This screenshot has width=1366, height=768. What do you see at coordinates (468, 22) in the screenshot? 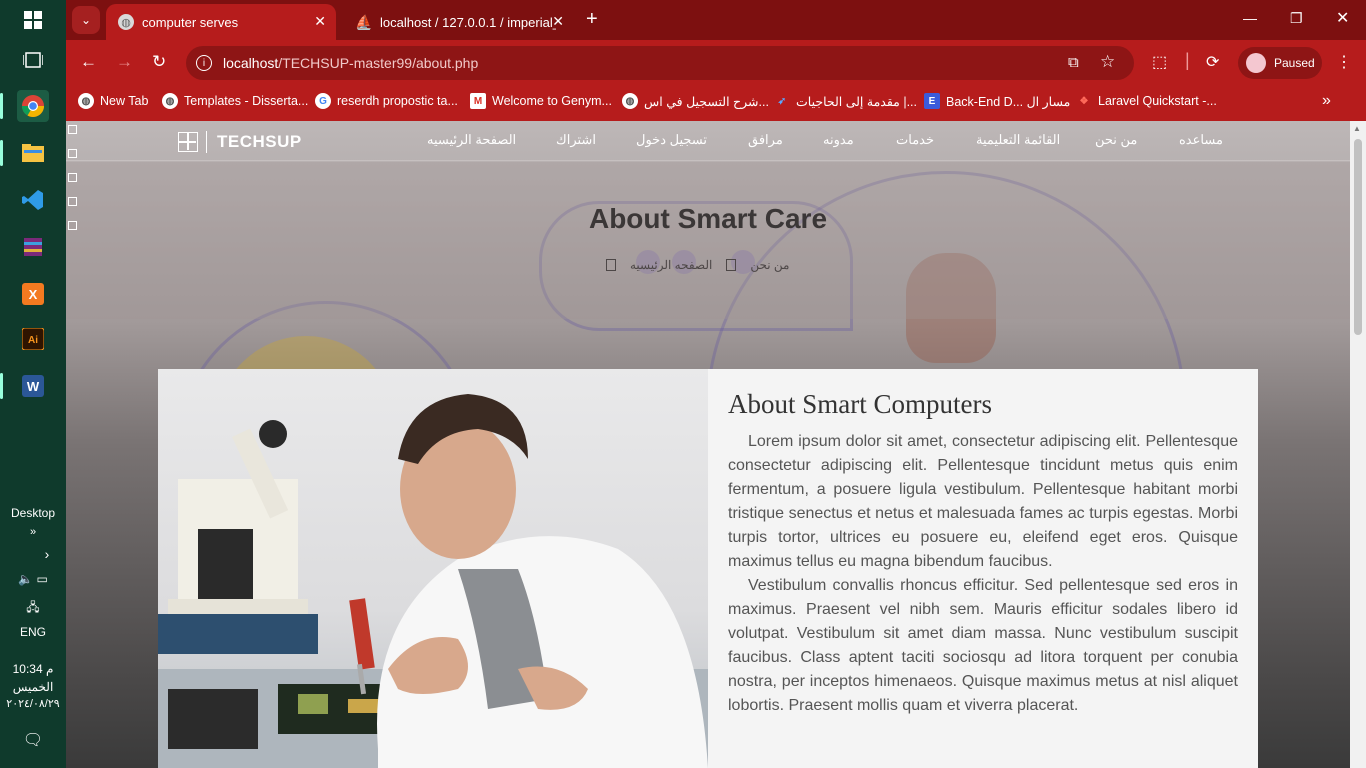
I see `tab-title: localhost / 127.0.0.1 / imperial_` at bounding box center [468, 22].